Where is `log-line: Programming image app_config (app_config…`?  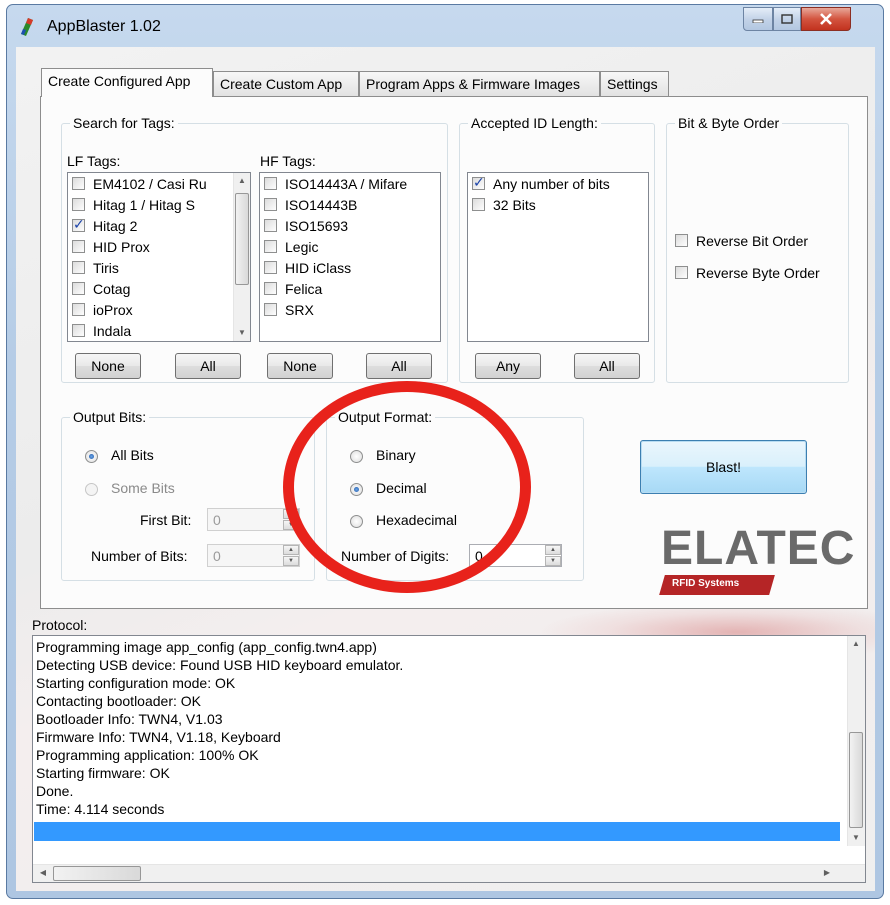 log-line: Programming image app_config (app_config… is located at coordinates (206, 647).